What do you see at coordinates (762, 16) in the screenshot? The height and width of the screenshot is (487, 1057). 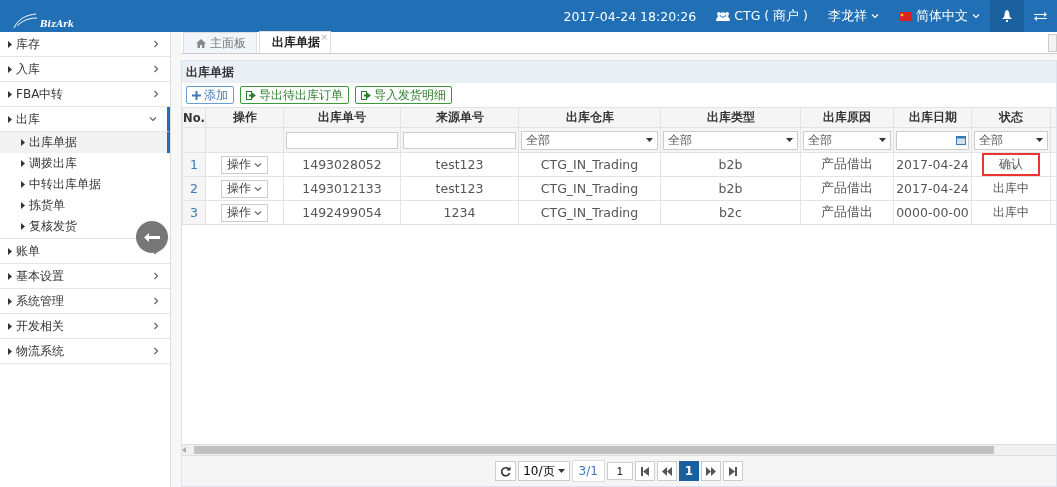 I see `merchant-menu: CTG ( 商户 )` at bounding box center [762, 16].